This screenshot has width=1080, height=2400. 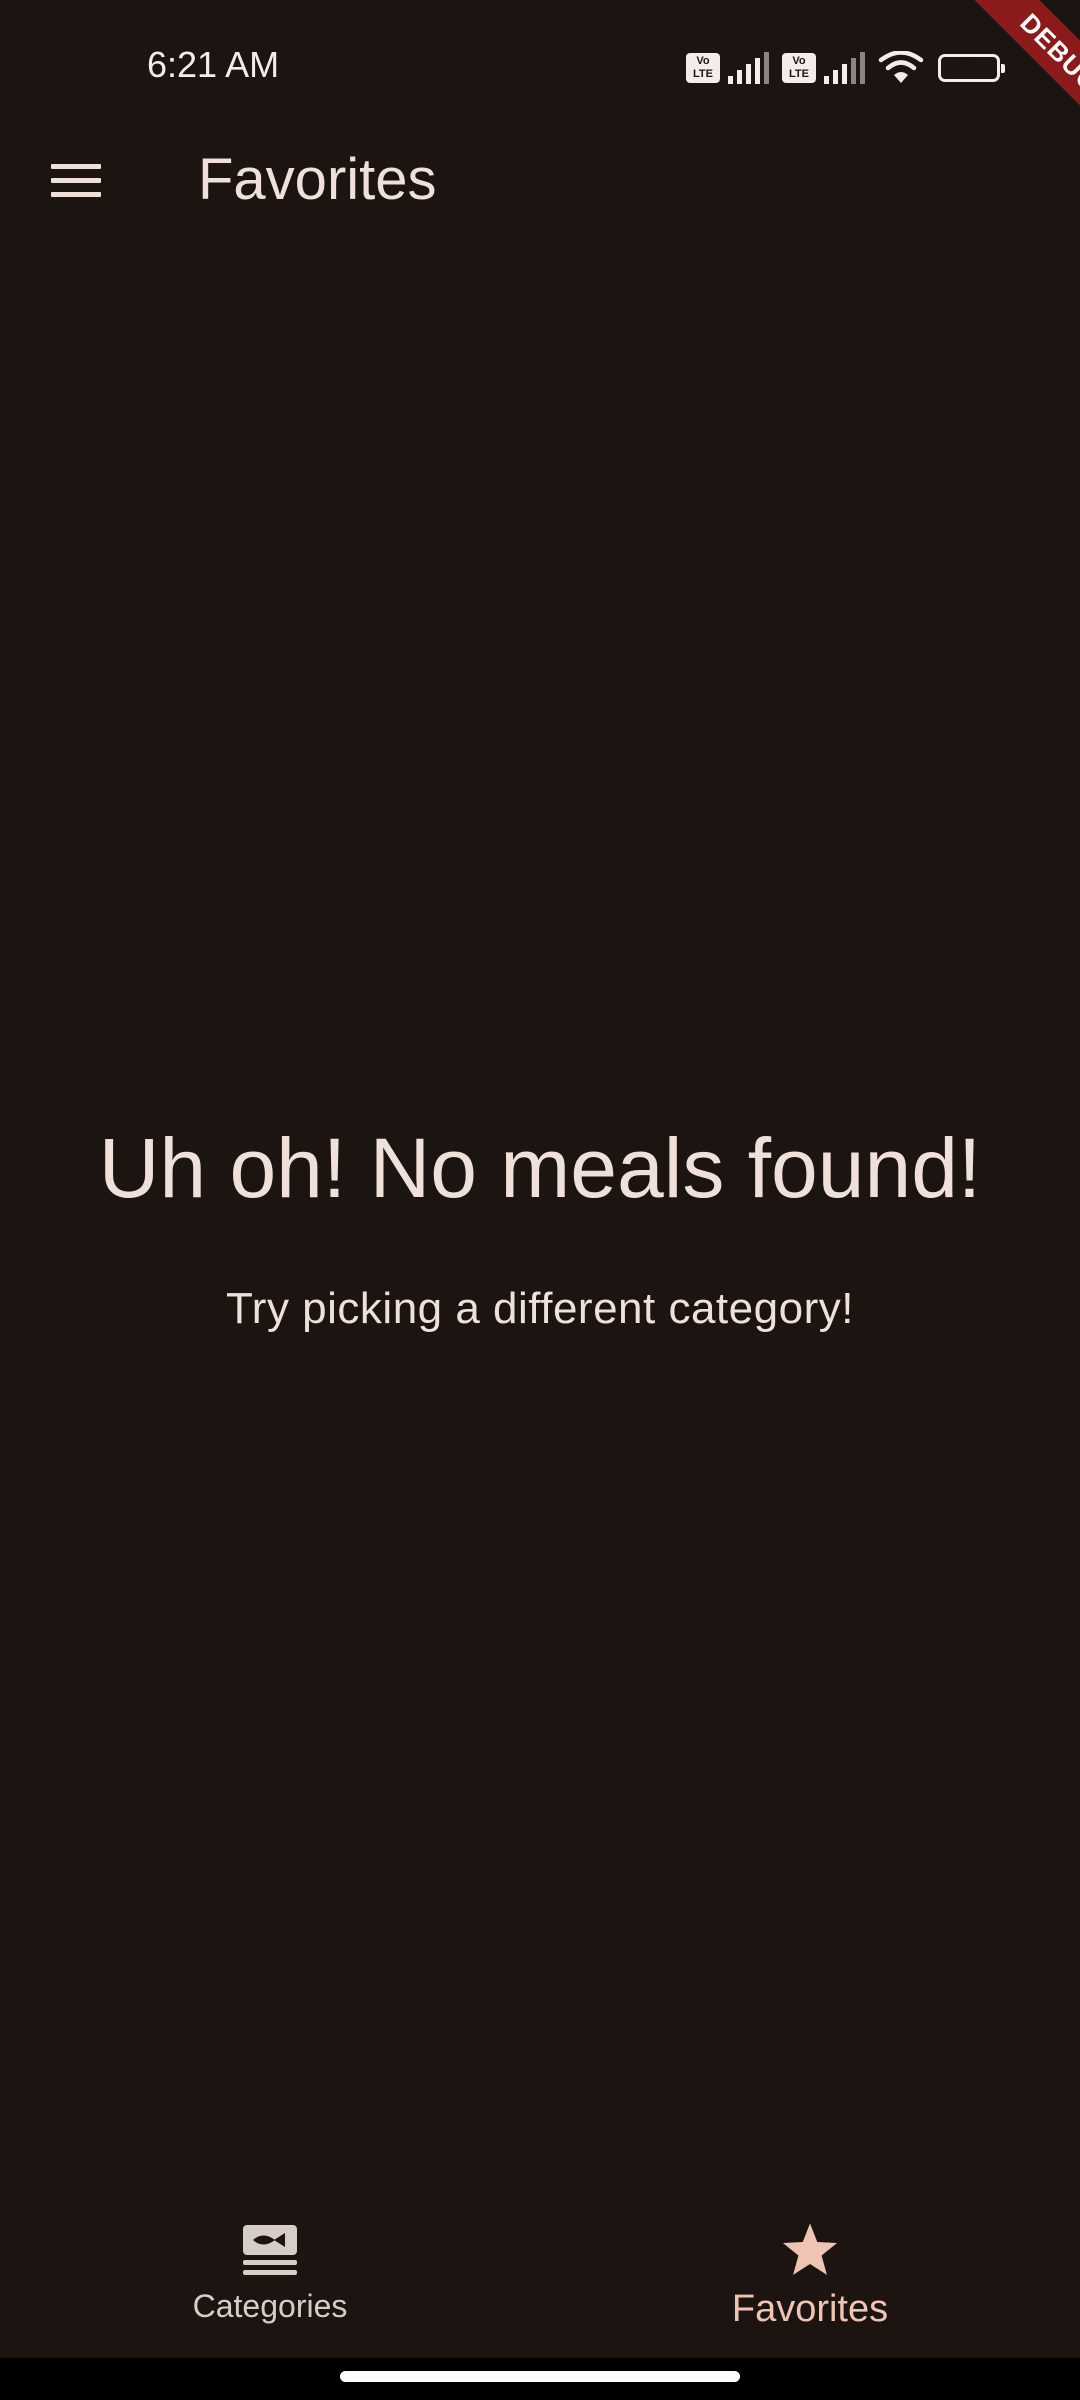 What do you see at coordinates (799, 61) in the screenshot?
I see `volte-label-top-2: Vo` at bounding box center [799, 61].